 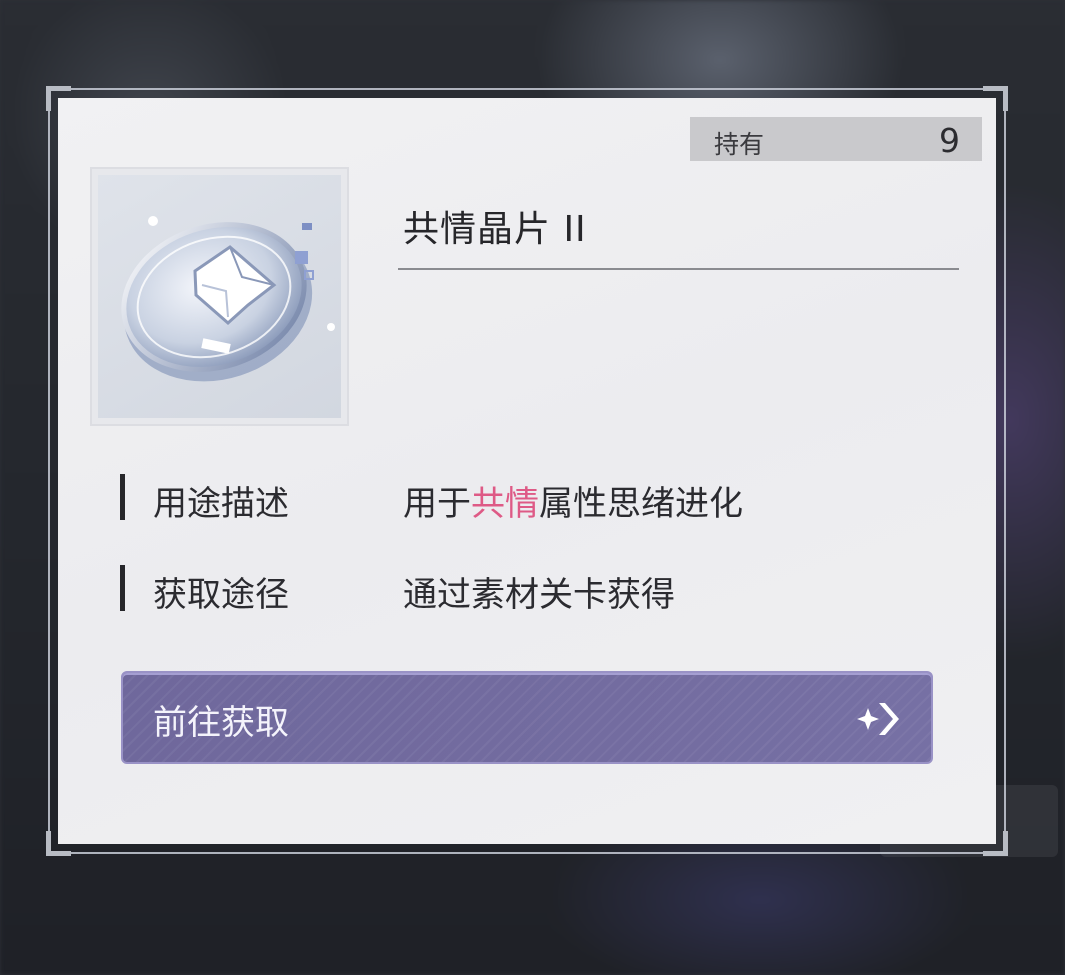 I want to click on item-icon-frame, so click(x=219, y=296).